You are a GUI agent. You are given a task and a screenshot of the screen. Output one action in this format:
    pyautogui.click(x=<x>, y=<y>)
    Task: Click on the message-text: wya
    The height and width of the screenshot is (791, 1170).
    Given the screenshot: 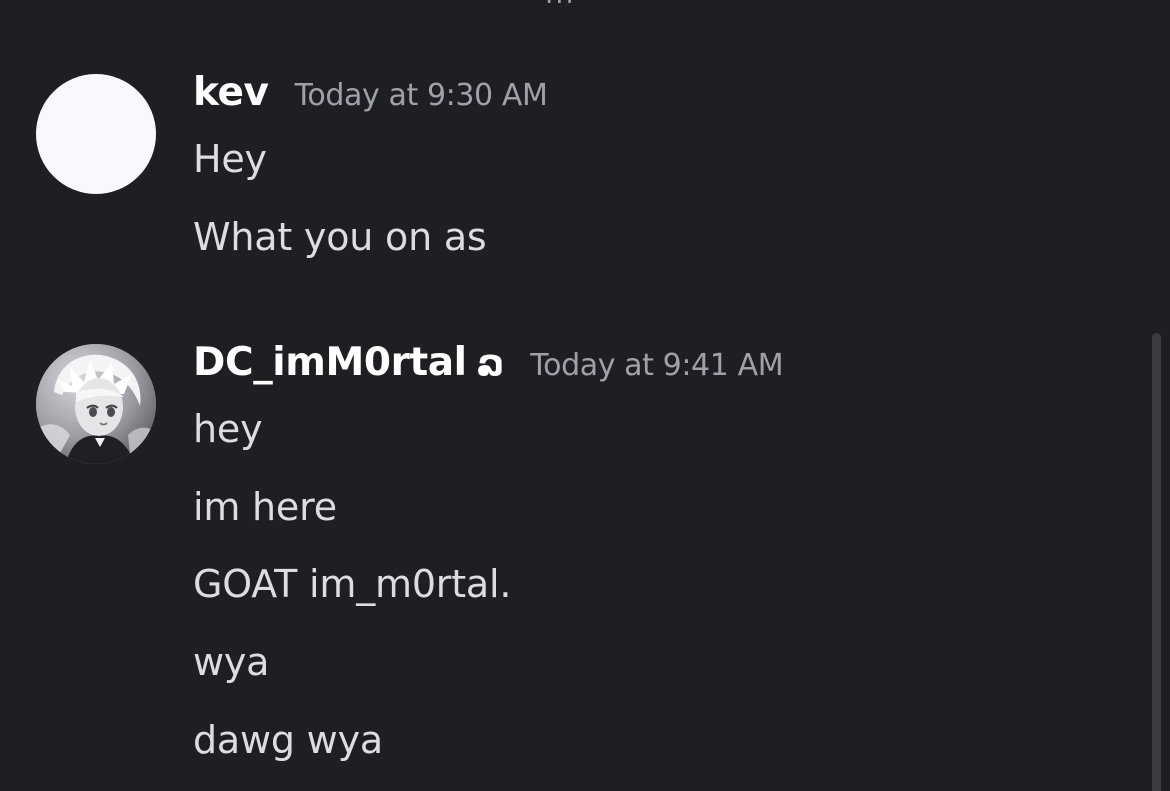 What is the action you would take?
    pyautogui.click(x=231, y=662)
    